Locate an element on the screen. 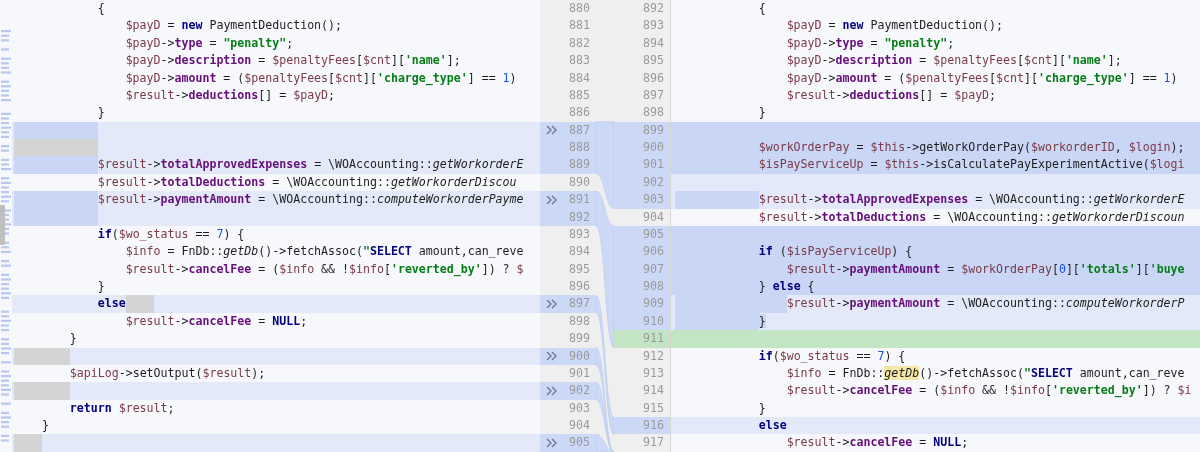 The width and height of the screenshot is (1200, 452). line-number: 912 is located at coordinates (653, 356).